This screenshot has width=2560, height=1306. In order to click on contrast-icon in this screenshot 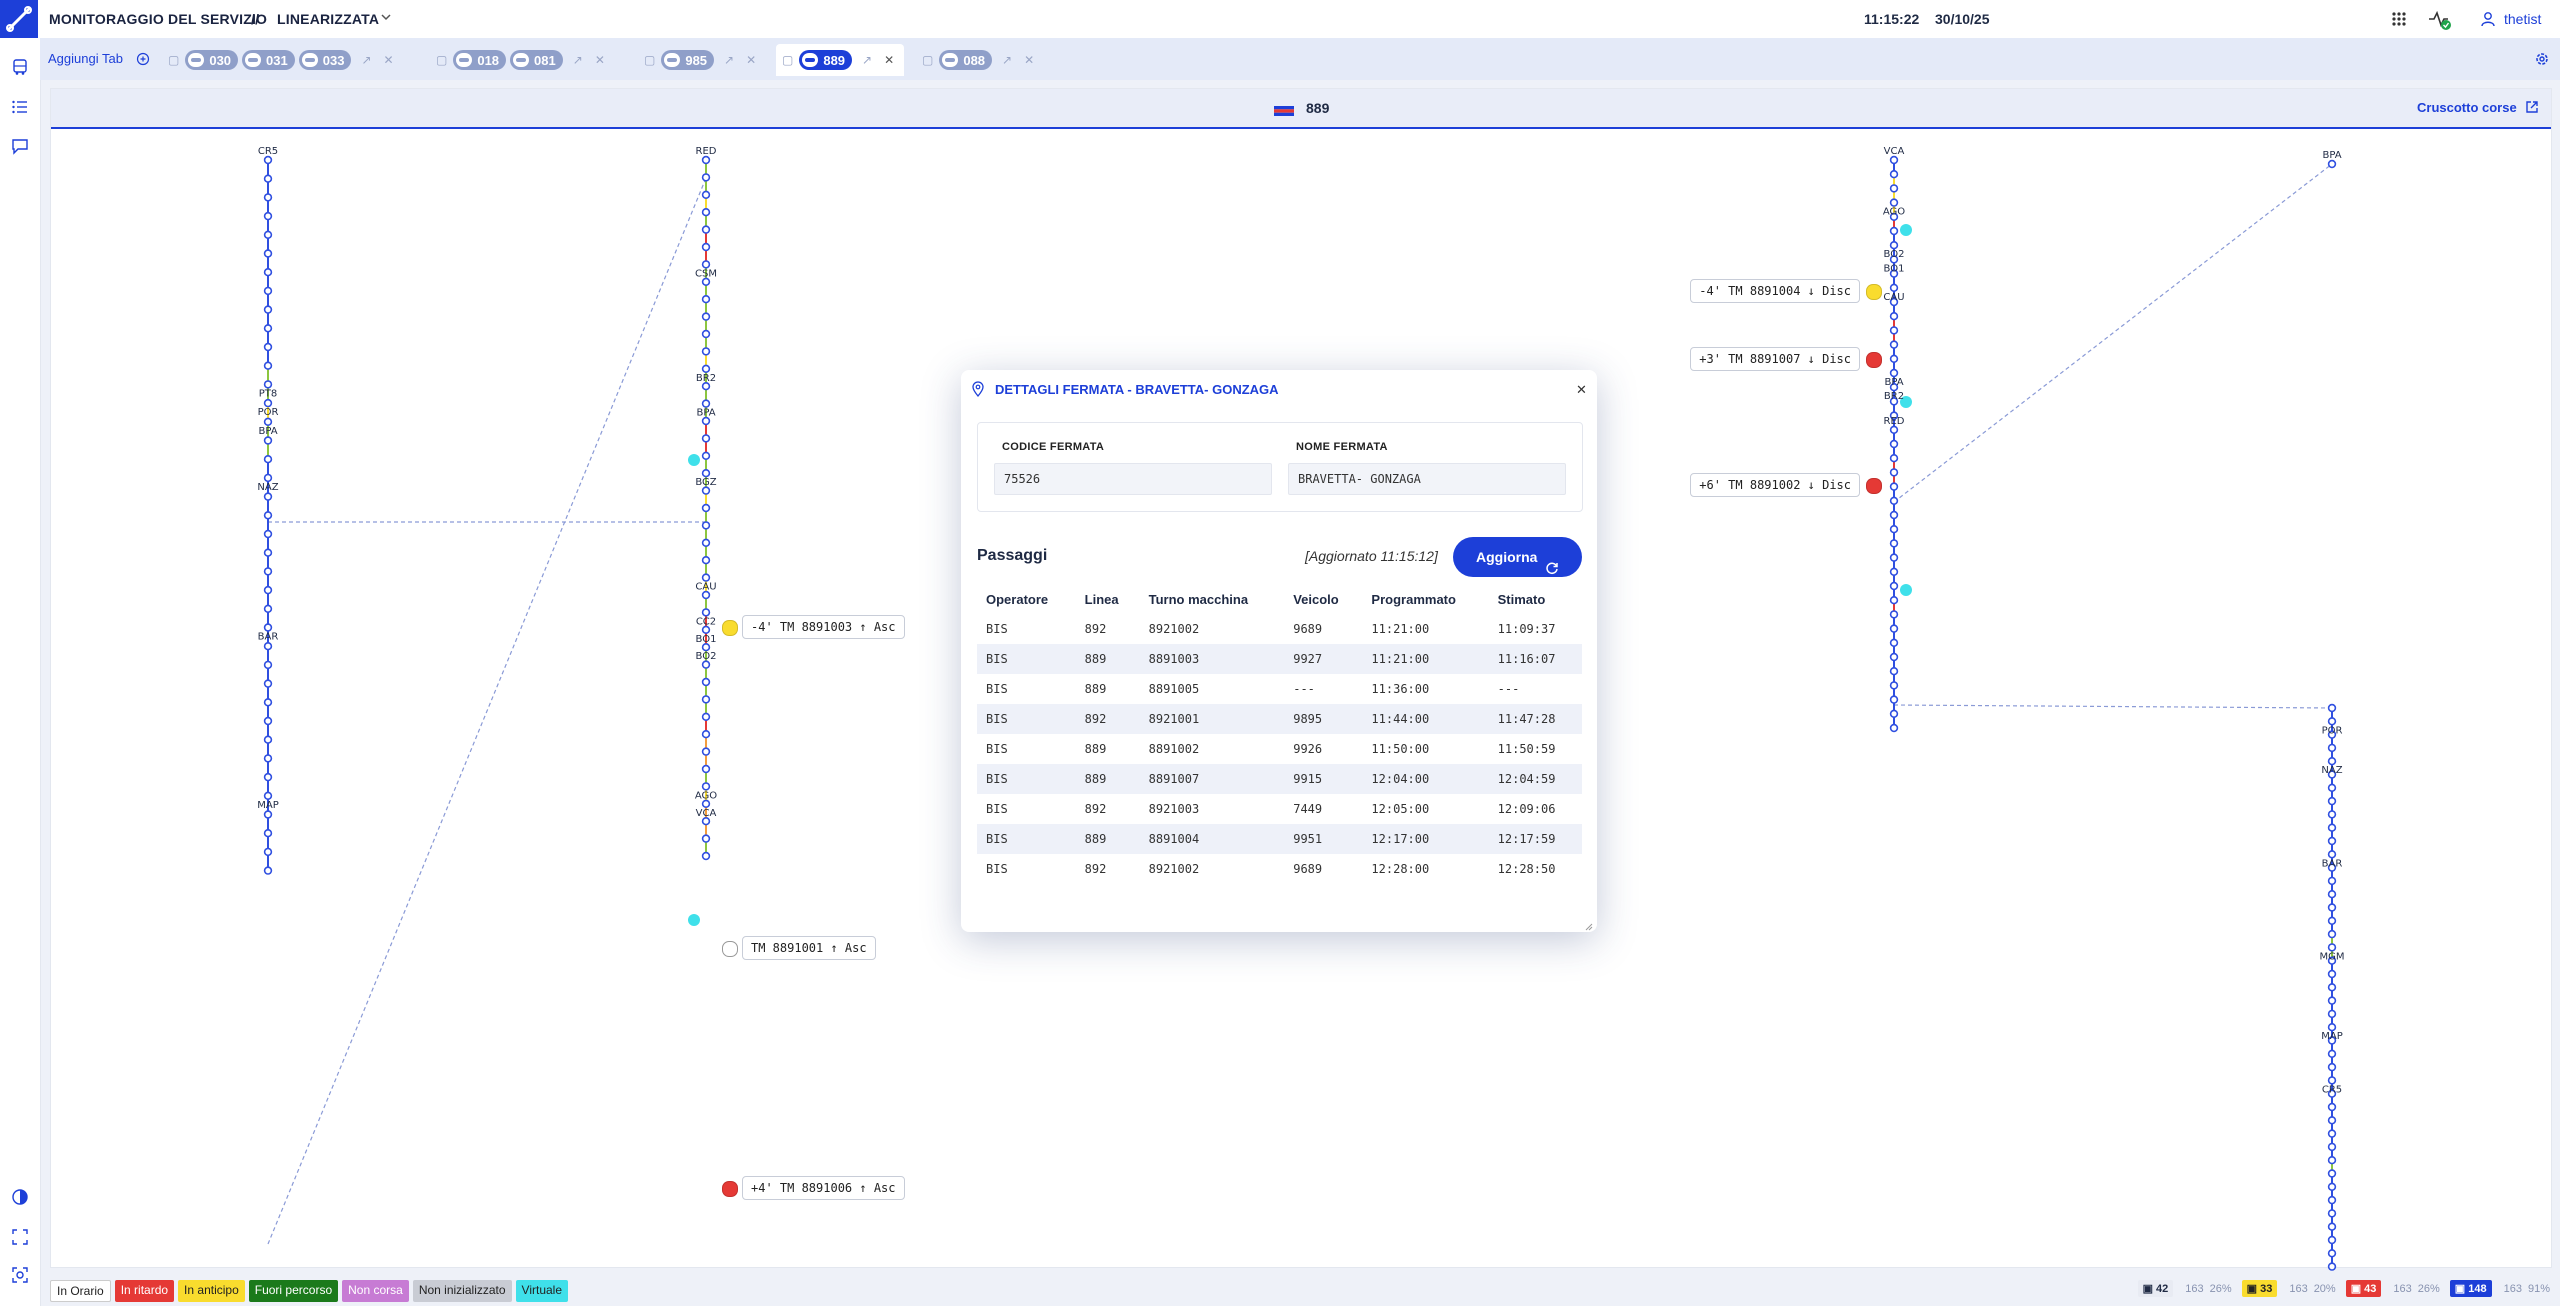, I will do `click(20, 1199)`.